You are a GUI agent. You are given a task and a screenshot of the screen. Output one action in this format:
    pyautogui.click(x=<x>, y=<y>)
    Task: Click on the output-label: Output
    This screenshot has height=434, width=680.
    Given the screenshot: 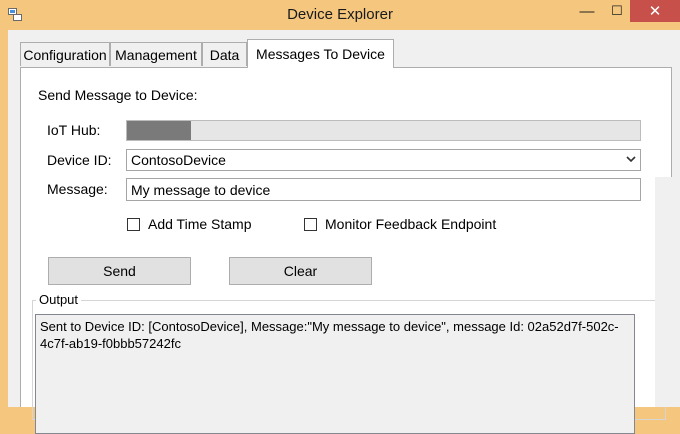 What is the action you would take?
    pyautogui.click(x=59, y=299)
    